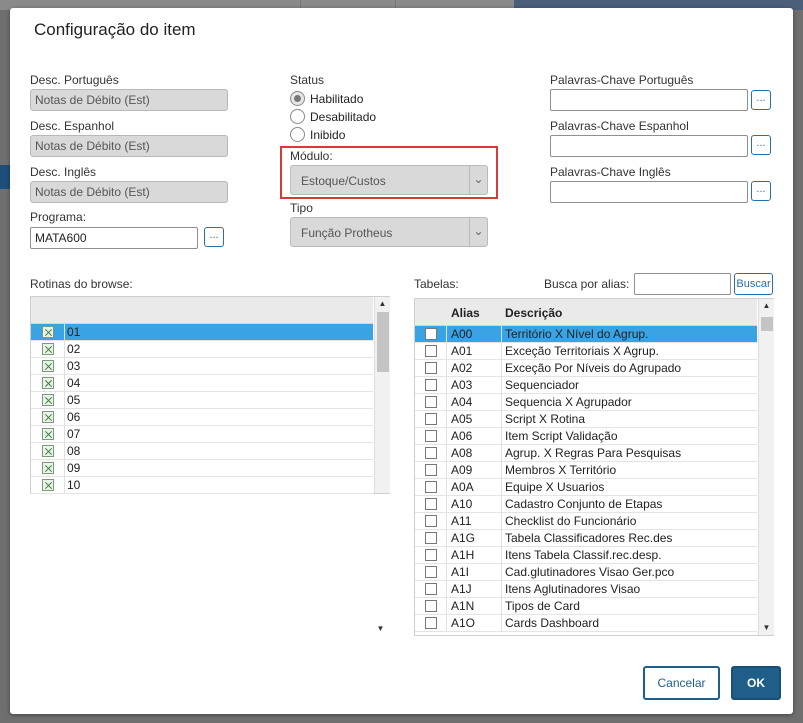 This screenshot has height=723, width=803. I want to click on status-option-inibido: Inibido, so click(317, 134).